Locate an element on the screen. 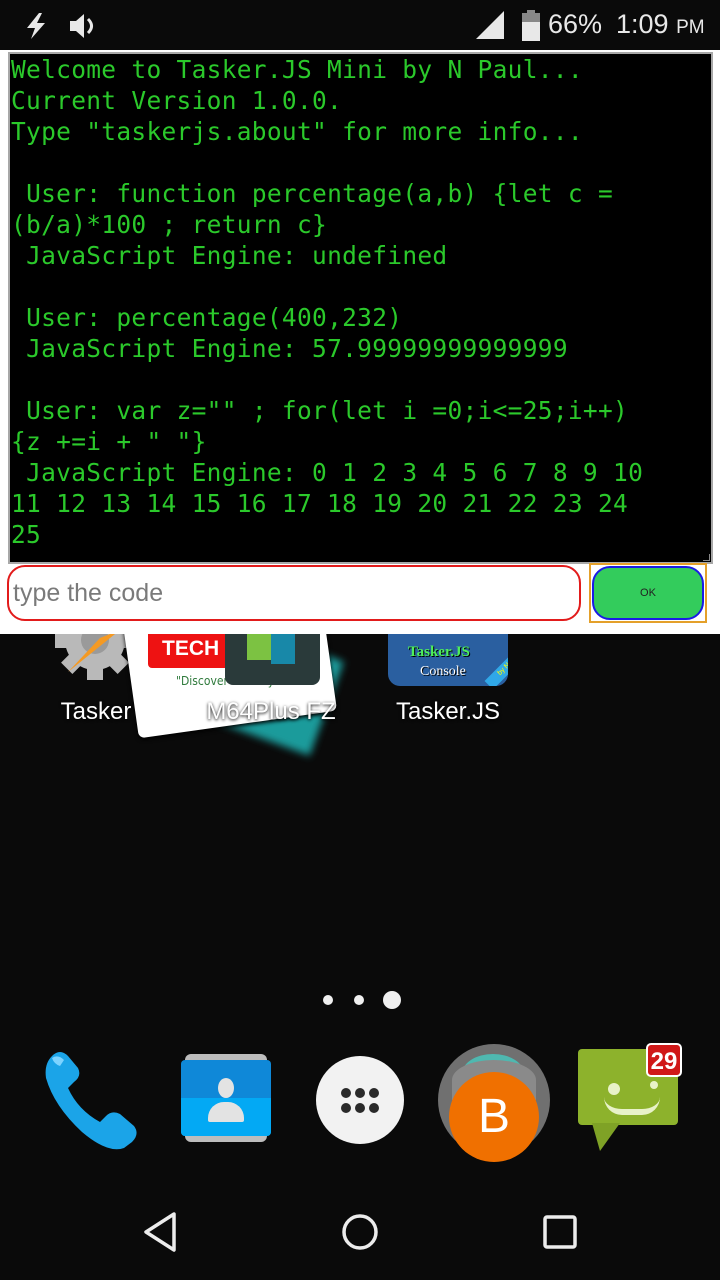 The width and height of the screenshot is (720, 1280). resize-grip is located at coordinates (706, 557).